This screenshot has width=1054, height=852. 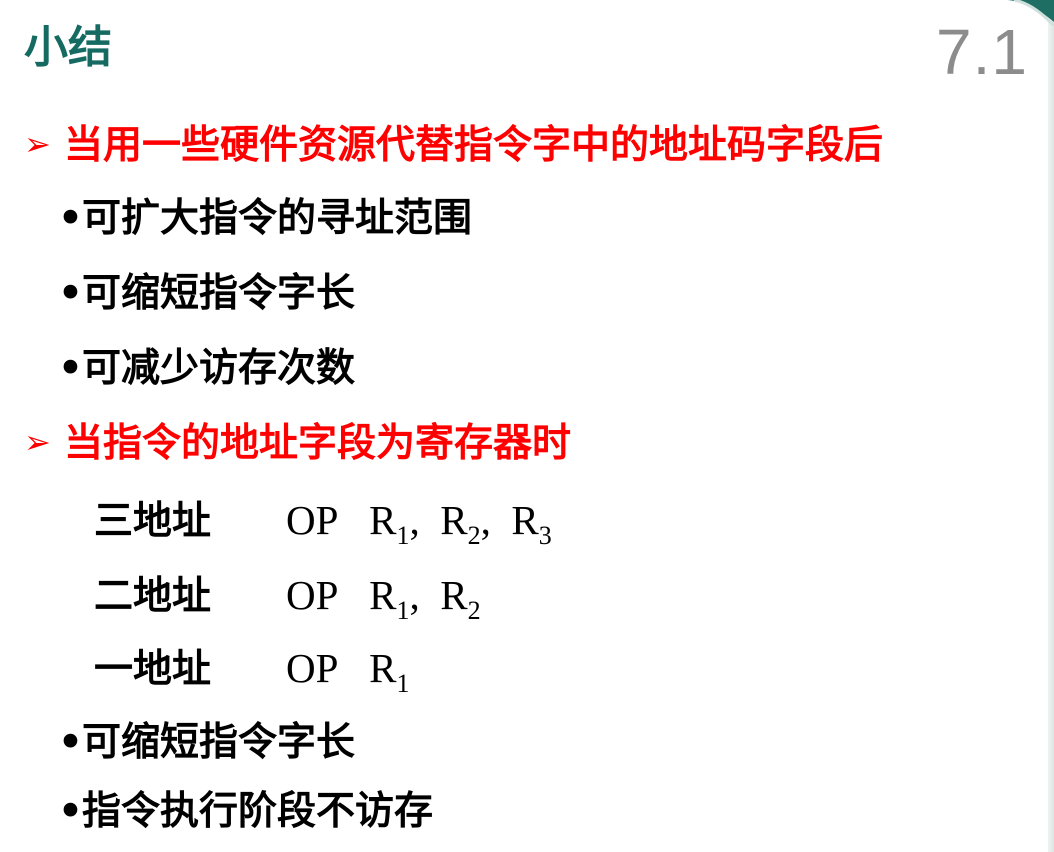 I want to click on section-heading-1: ➢ 当用一些硬件资源代替指令字中的地址码字段后, so click(x=453, y=145).